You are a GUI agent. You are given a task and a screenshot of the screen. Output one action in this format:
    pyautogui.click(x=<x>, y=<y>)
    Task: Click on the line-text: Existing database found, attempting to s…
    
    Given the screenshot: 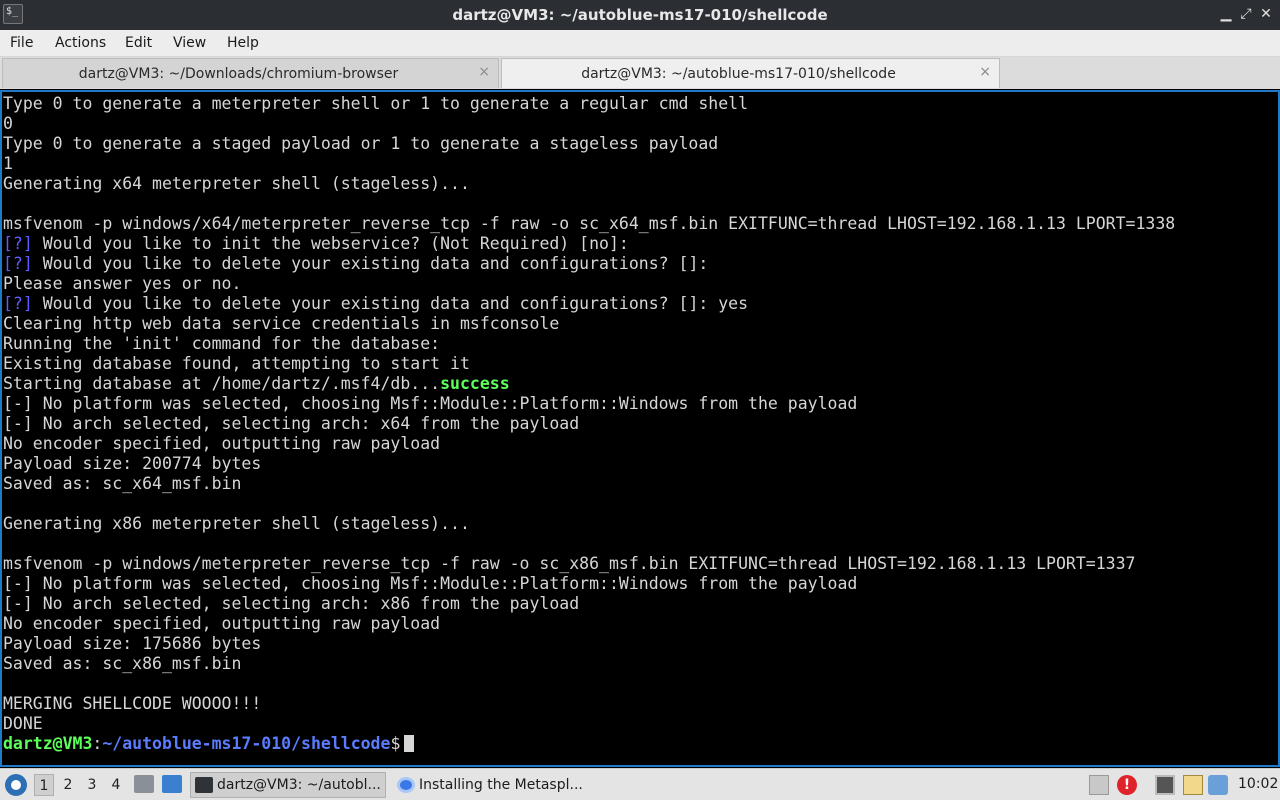 What is the action you would take?
    pyautogui.click(x=236, y=363)
    